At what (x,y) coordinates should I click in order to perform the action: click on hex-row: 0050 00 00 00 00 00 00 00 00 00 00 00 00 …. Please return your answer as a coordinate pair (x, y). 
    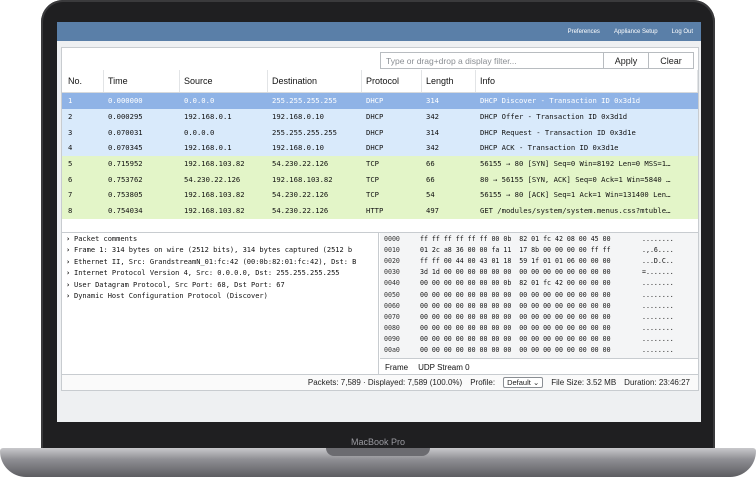
    Looking at the image, I should click on (539, 294).